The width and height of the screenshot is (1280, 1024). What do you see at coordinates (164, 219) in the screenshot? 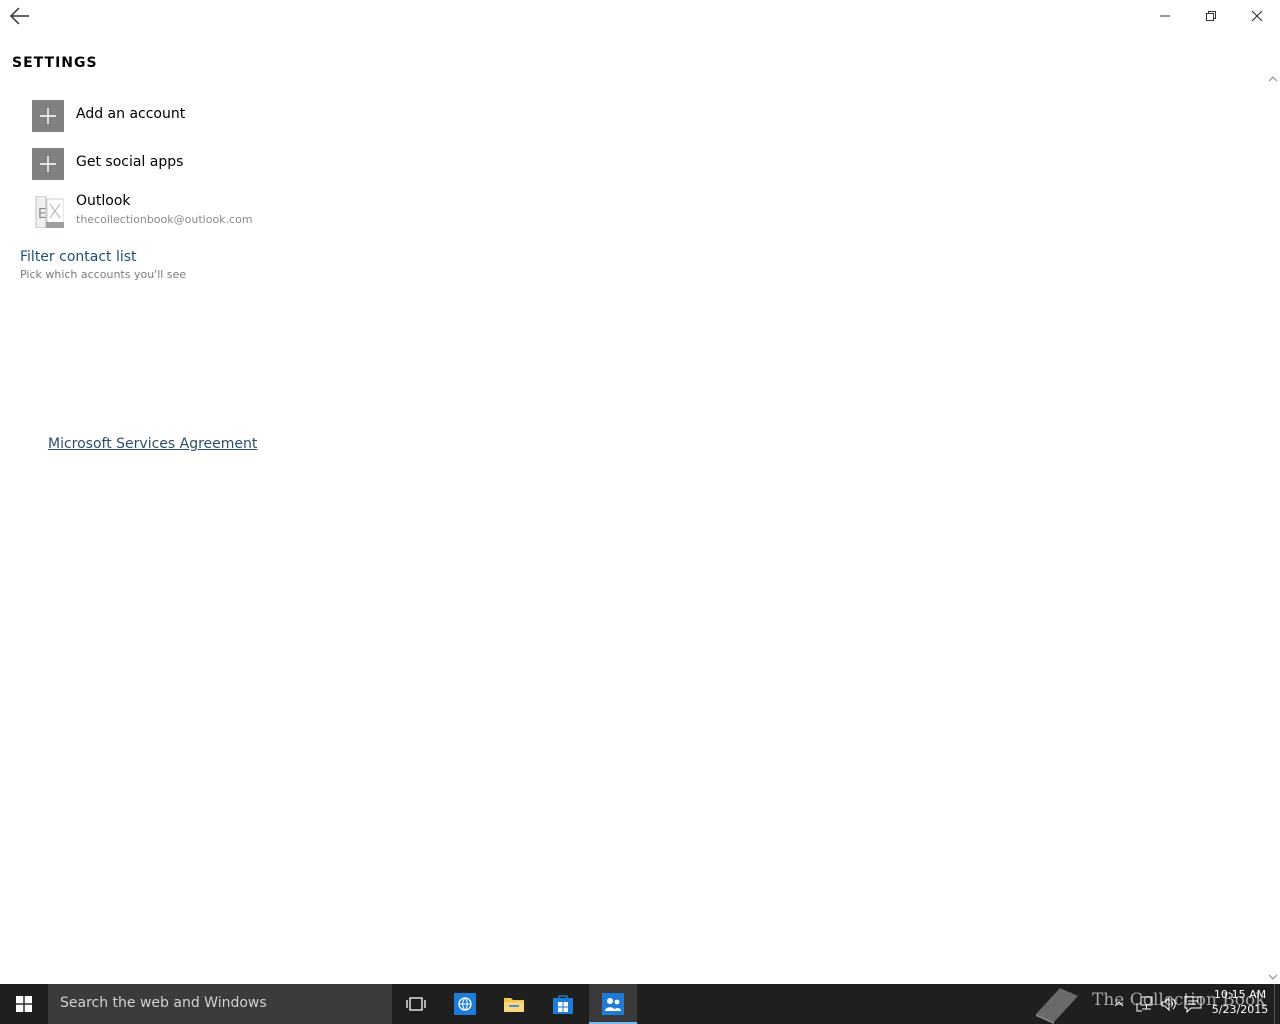
I see `account-email: thecollectionbook@outlook.com` at bounding box center [164, 219].